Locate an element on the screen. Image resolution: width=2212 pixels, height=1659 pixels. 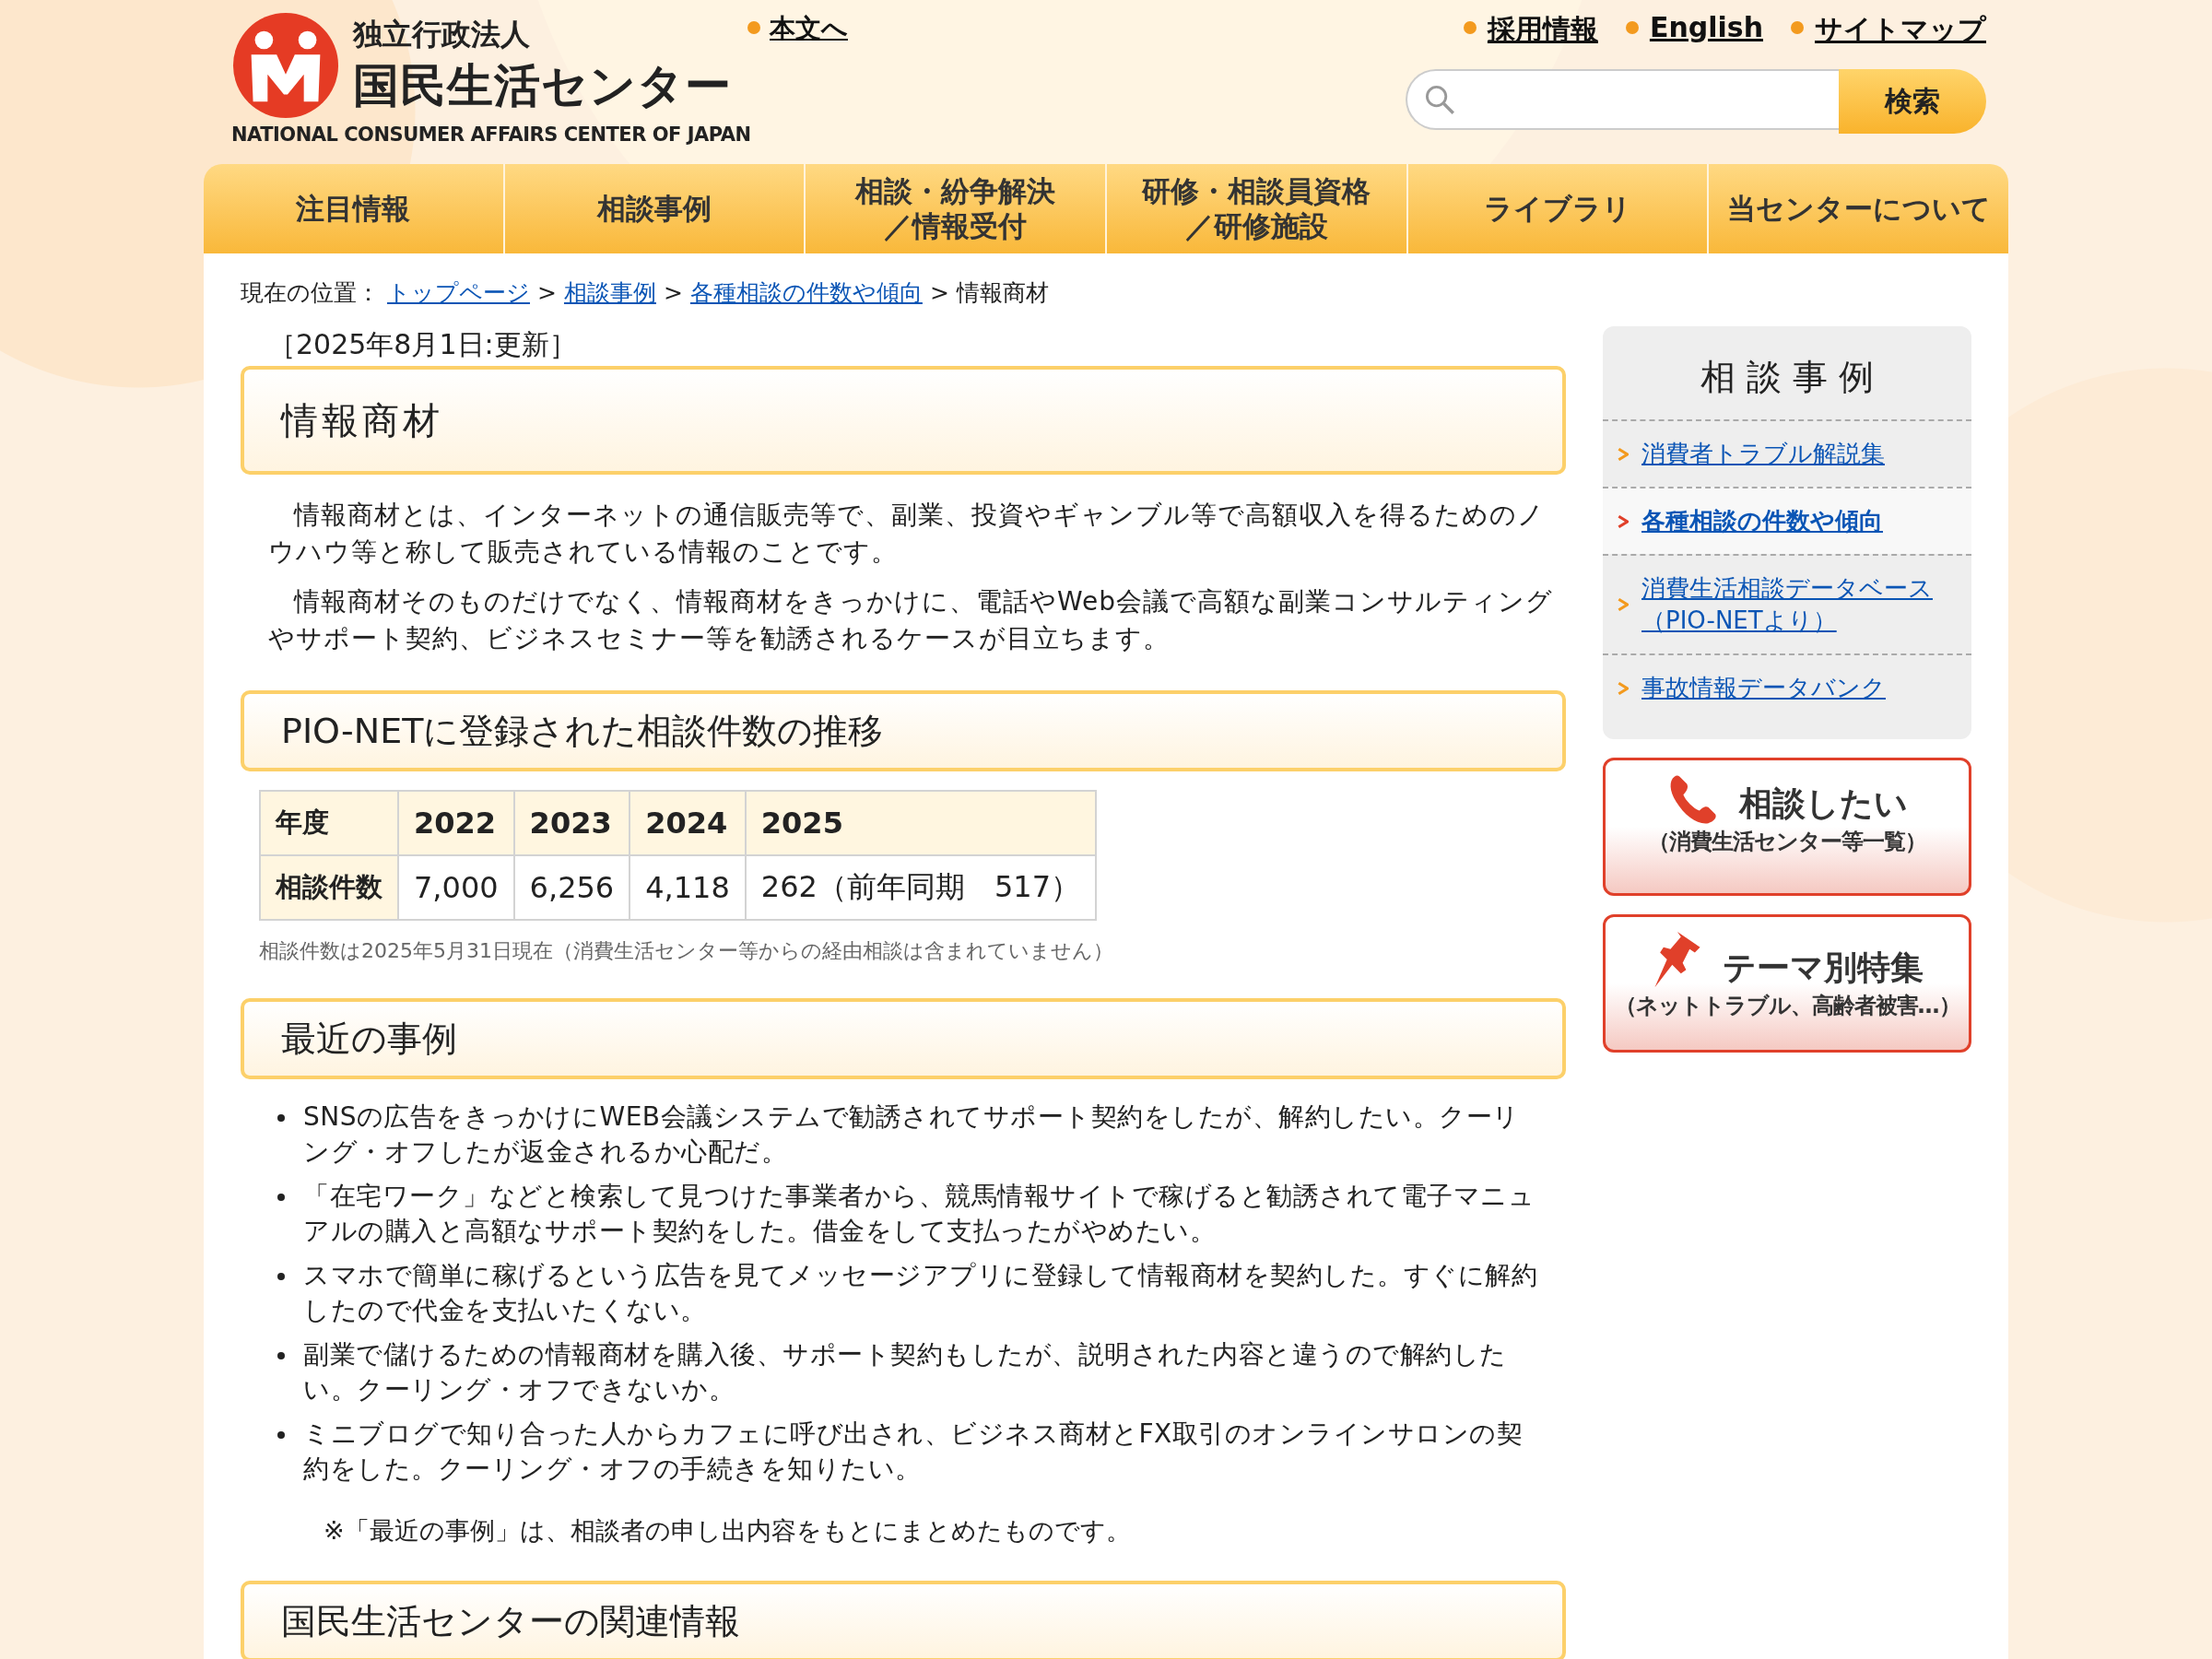
nav-tab: 当センターについて is located at coordinates (1858, 208).